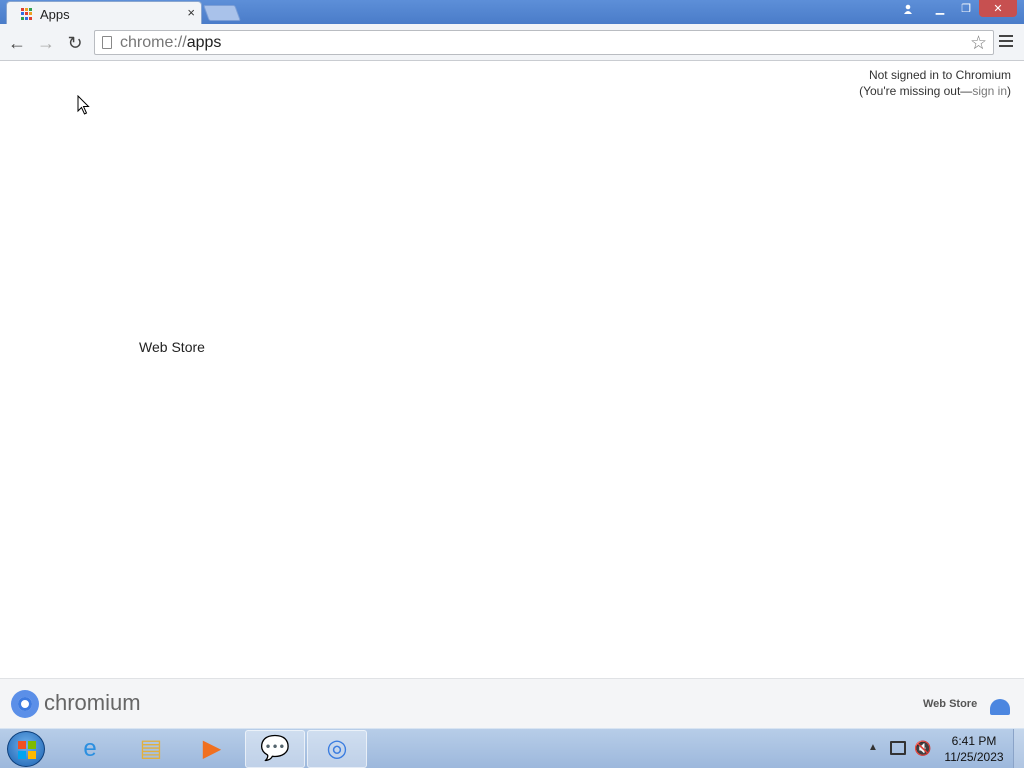 The height and width of the screenshot is (768, 1024). What do you see at coordinates (25, 704) in the screenshot?
I see `chromium-logo-icon` at bounding box center [25, 704].